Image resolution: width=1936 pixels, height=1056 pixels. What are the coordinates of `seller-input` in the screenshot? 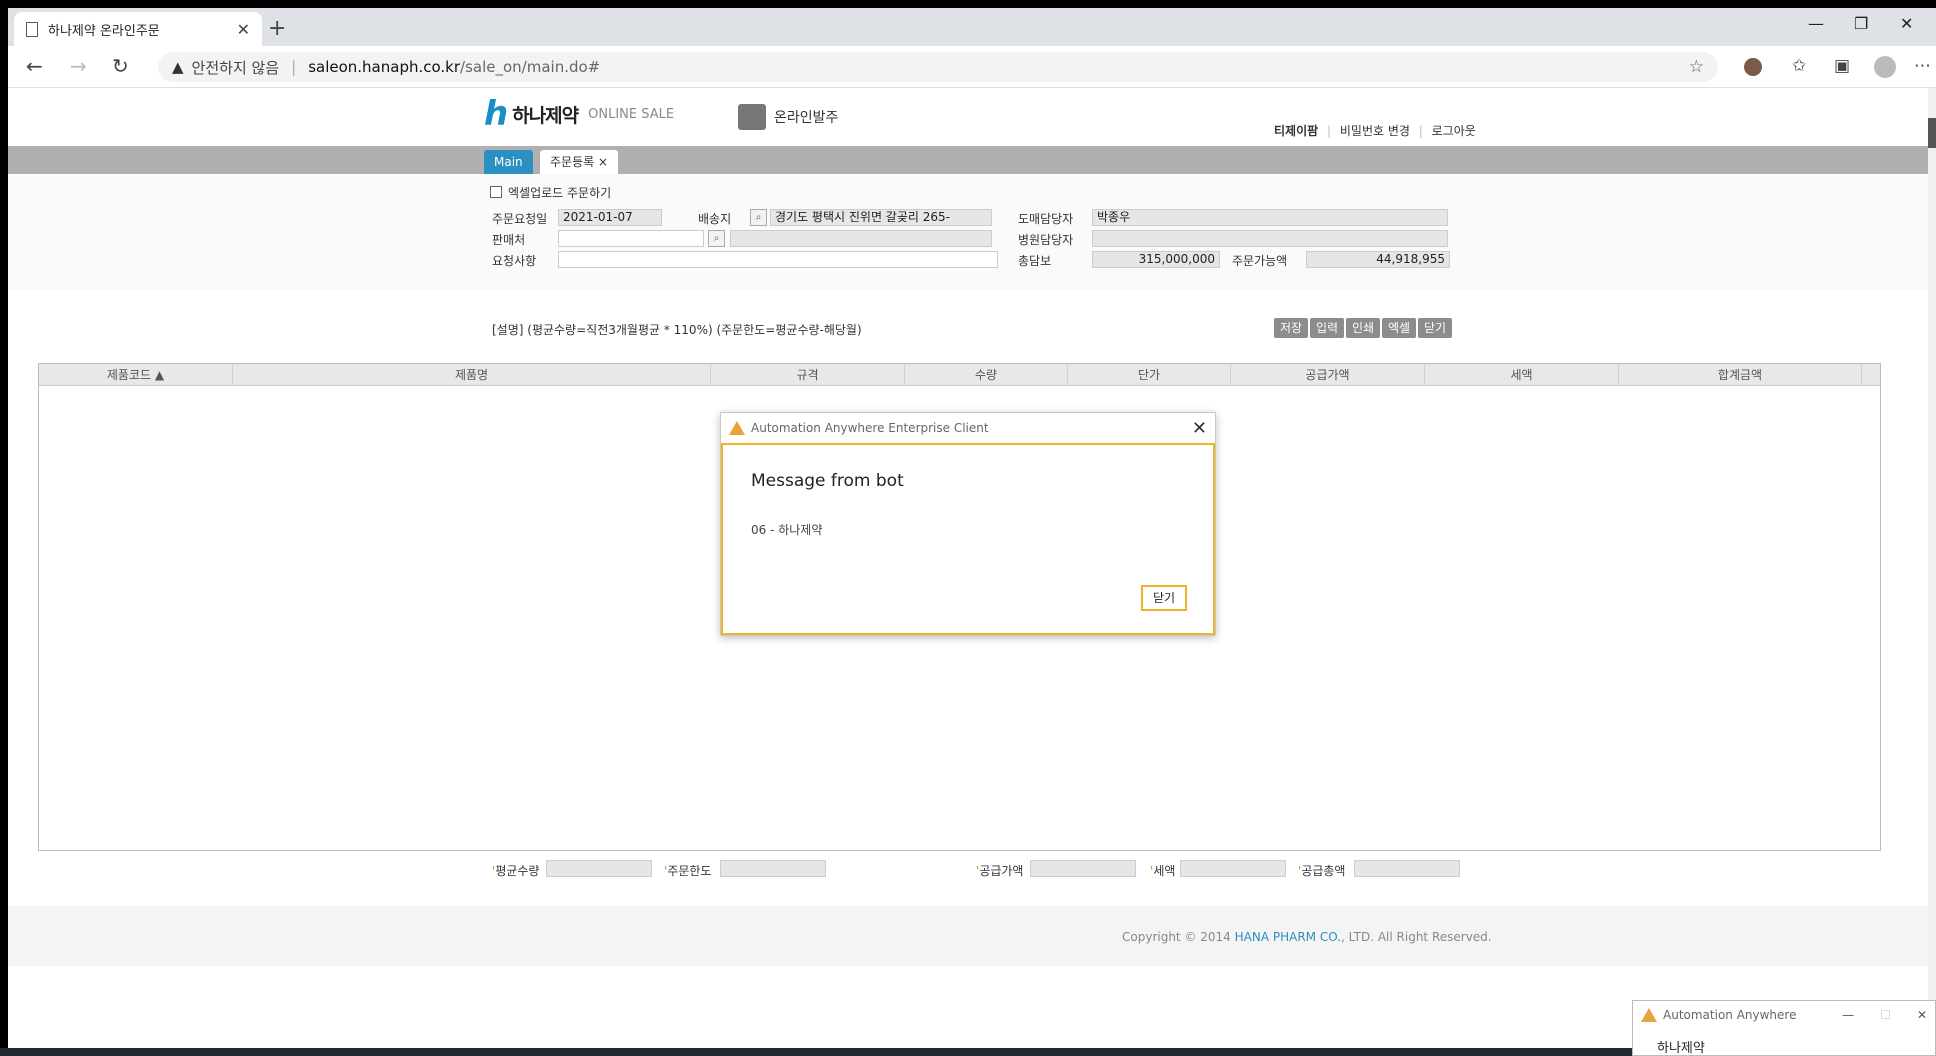 It's located at (631, 238).